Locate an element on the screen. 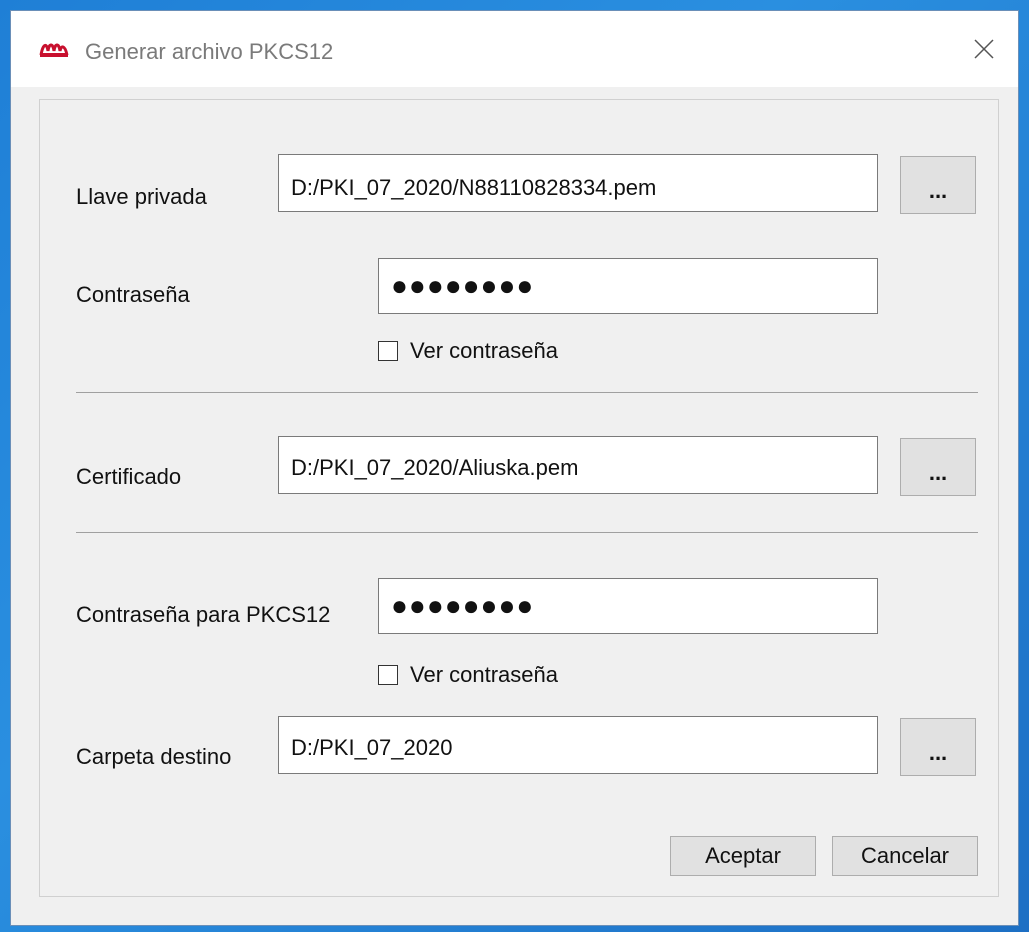 The height and width of the screenshot is (932, 1029). pkcs12-password-input: ●●●●●●●● is located at coordinates (628, 606).